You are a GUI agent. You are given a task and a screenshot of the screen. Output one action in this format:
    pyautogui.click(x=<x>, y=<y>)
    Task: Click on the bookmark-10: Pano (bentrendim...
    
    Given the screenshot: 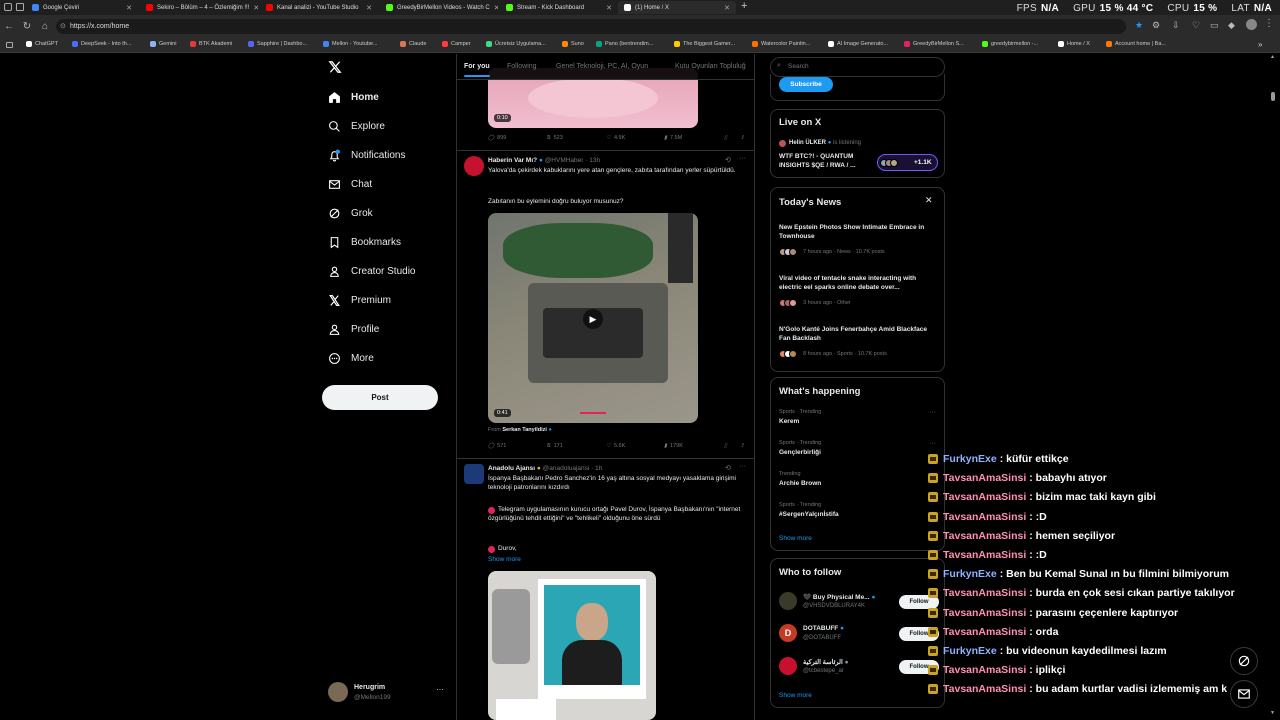 What is the action you would take?
    pyautogui.click(x=624, y=44)
    